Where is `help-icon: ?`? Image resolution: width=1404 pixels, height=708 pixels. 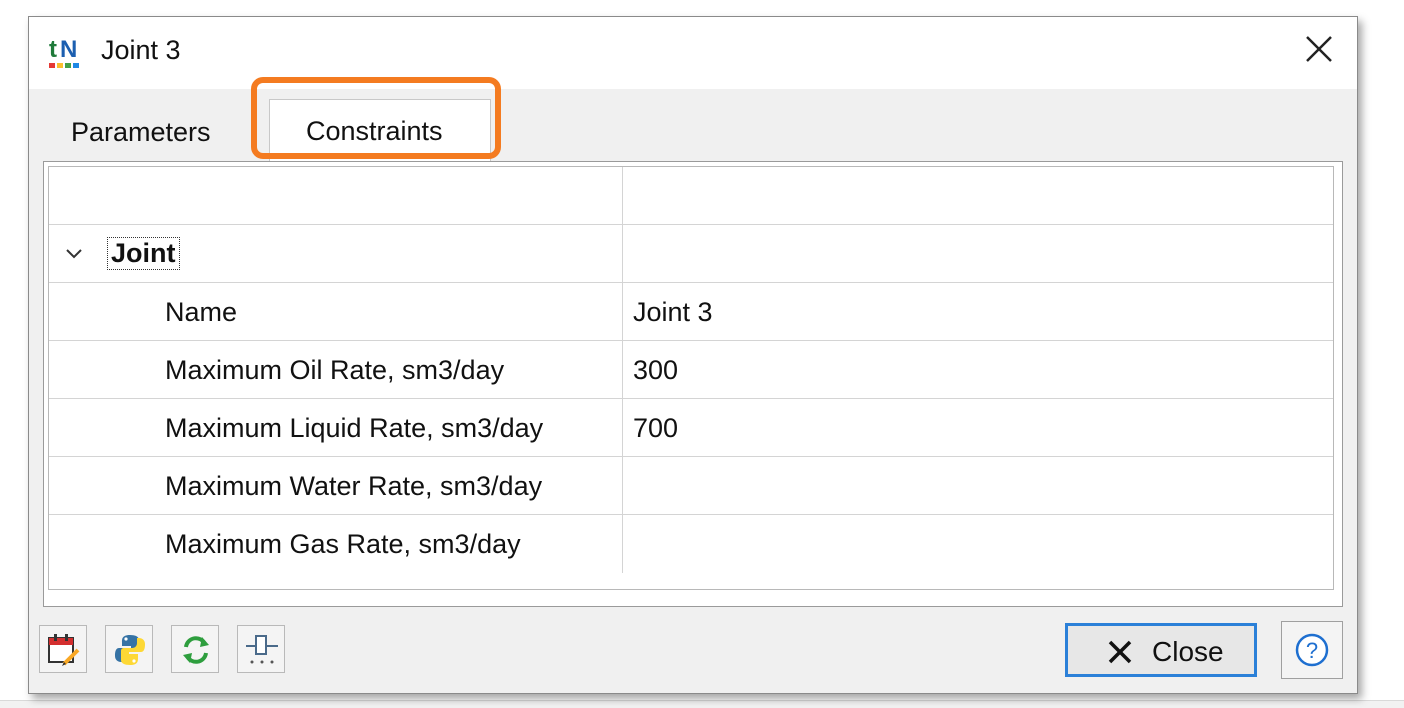 help-icon: ? is located at coordinates (1312, 650).